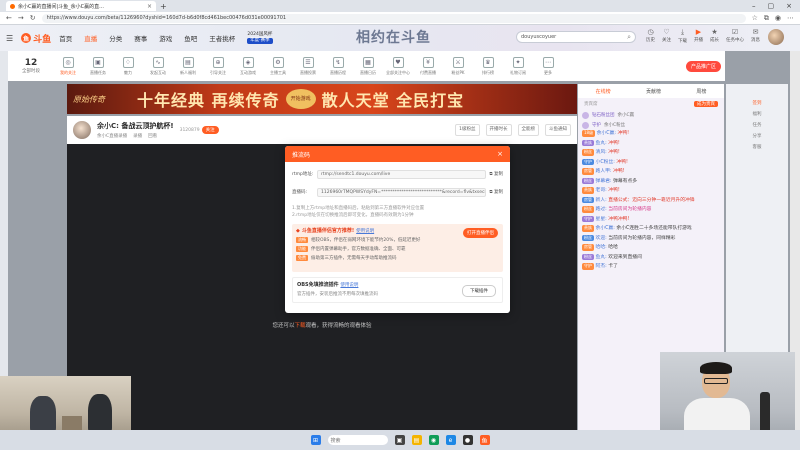 This screenshot has width=800, height=450. I want to click on go-live-button: ▶ 开播, so click(698, 36).